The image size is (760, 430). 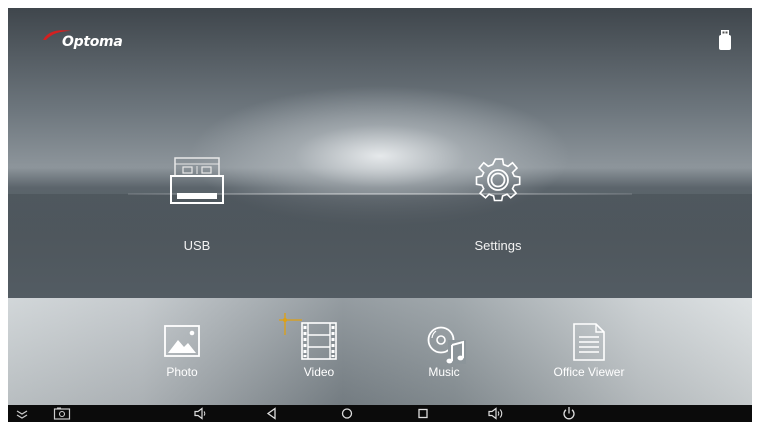 I want to click on screenshot-icon, so click(x=62, y=413).